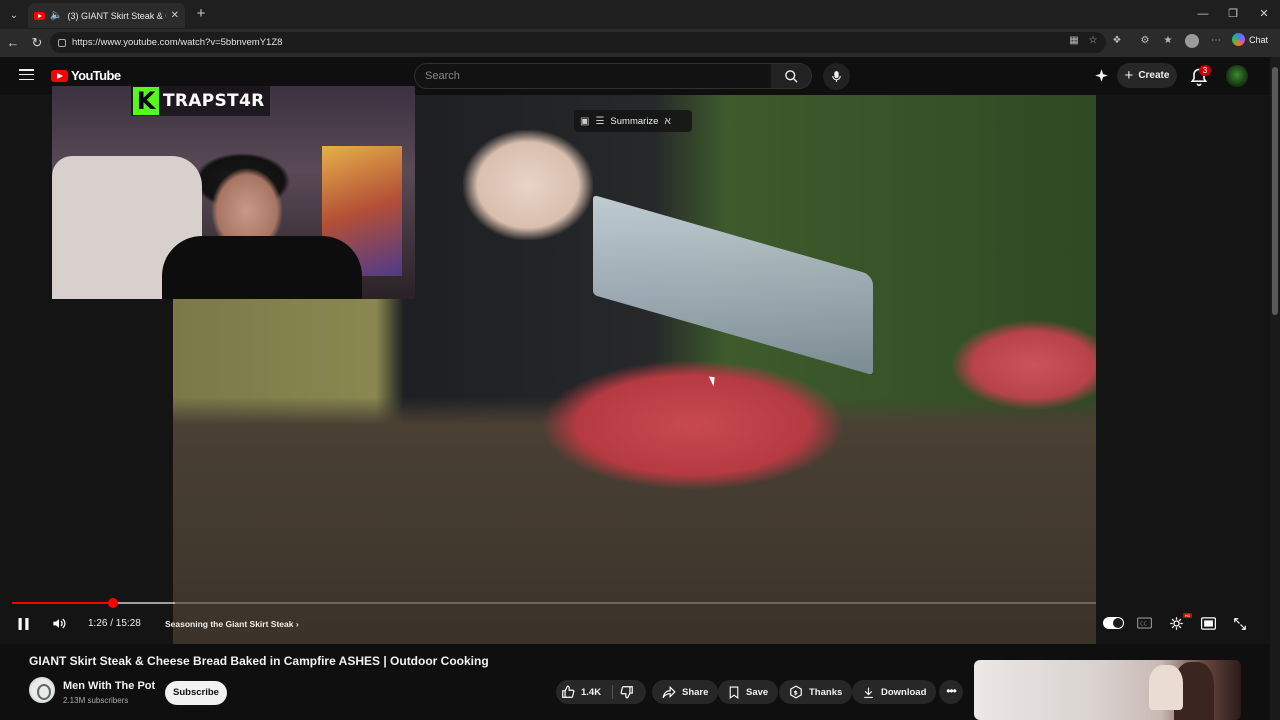  I want to click on progress-bar, so click(554, 603).